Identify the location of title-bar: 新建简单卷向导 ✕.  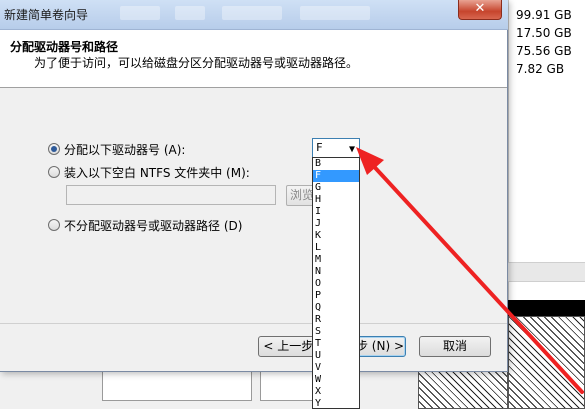
(254, 15).